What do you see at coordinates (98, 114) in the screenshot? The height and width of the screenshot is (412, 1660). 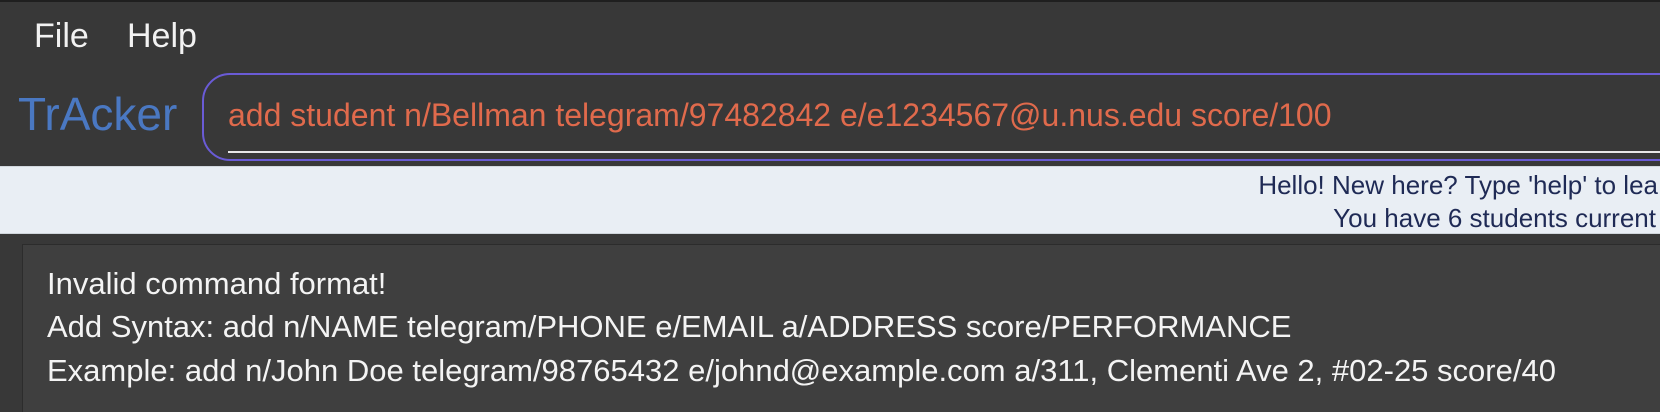 I see `app-title: TrAcker` at bounding box center [98, 114].